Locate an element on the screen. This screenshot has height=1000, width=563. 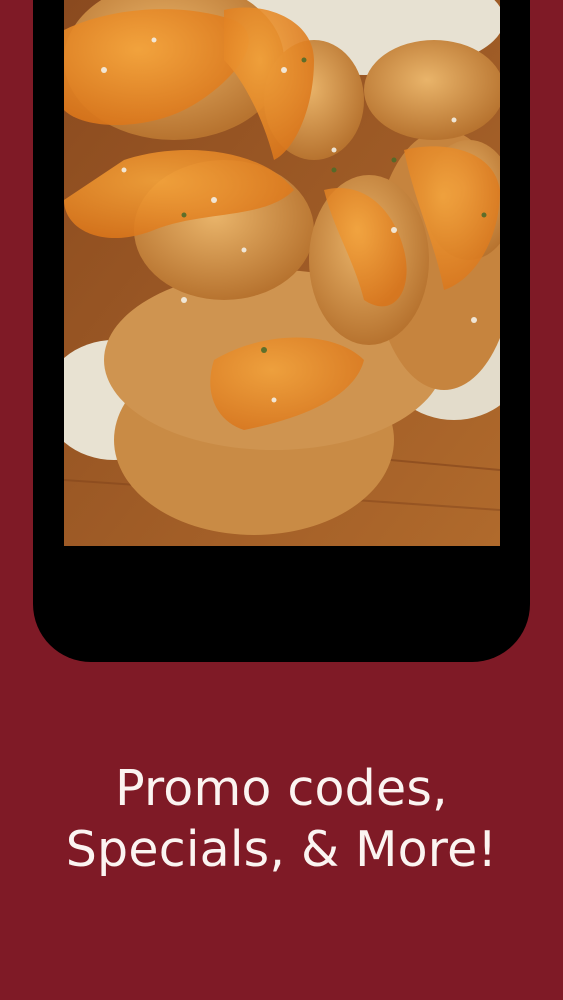
promo-caption: Promo codes, Specials, & More! is located at coordinates (281, 819).